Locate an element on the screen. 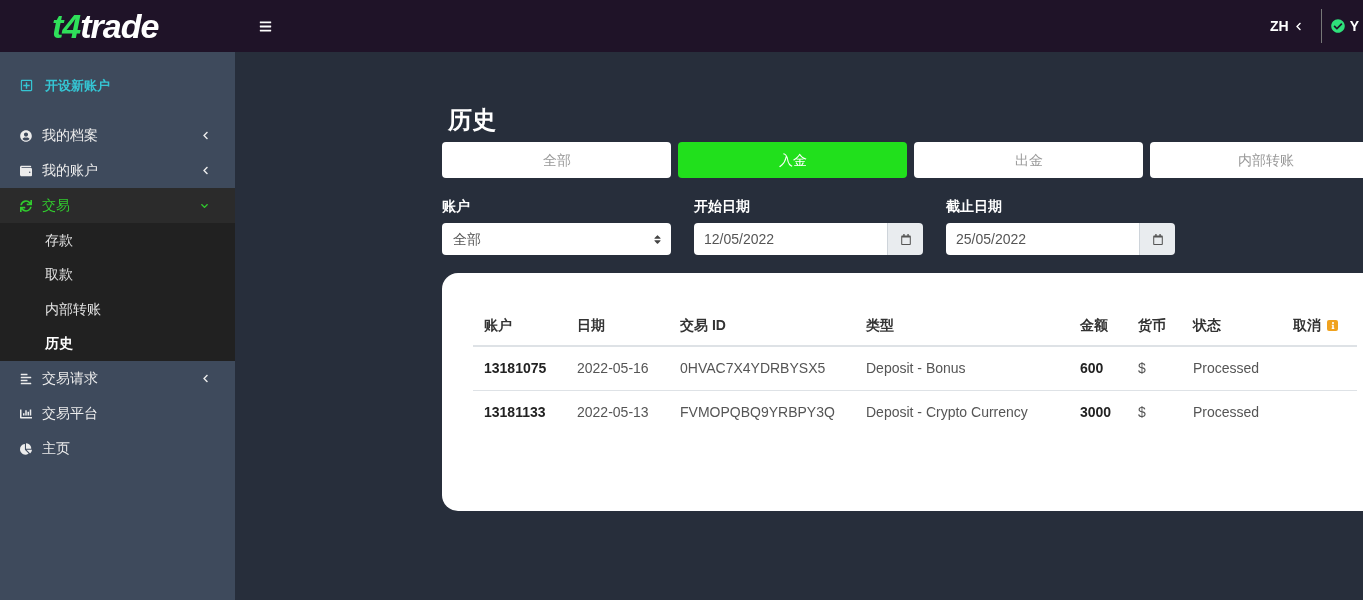 The width and height of the screenshot is (1363, 600). column-header: 状态 is located at coordinates (1207, 325).